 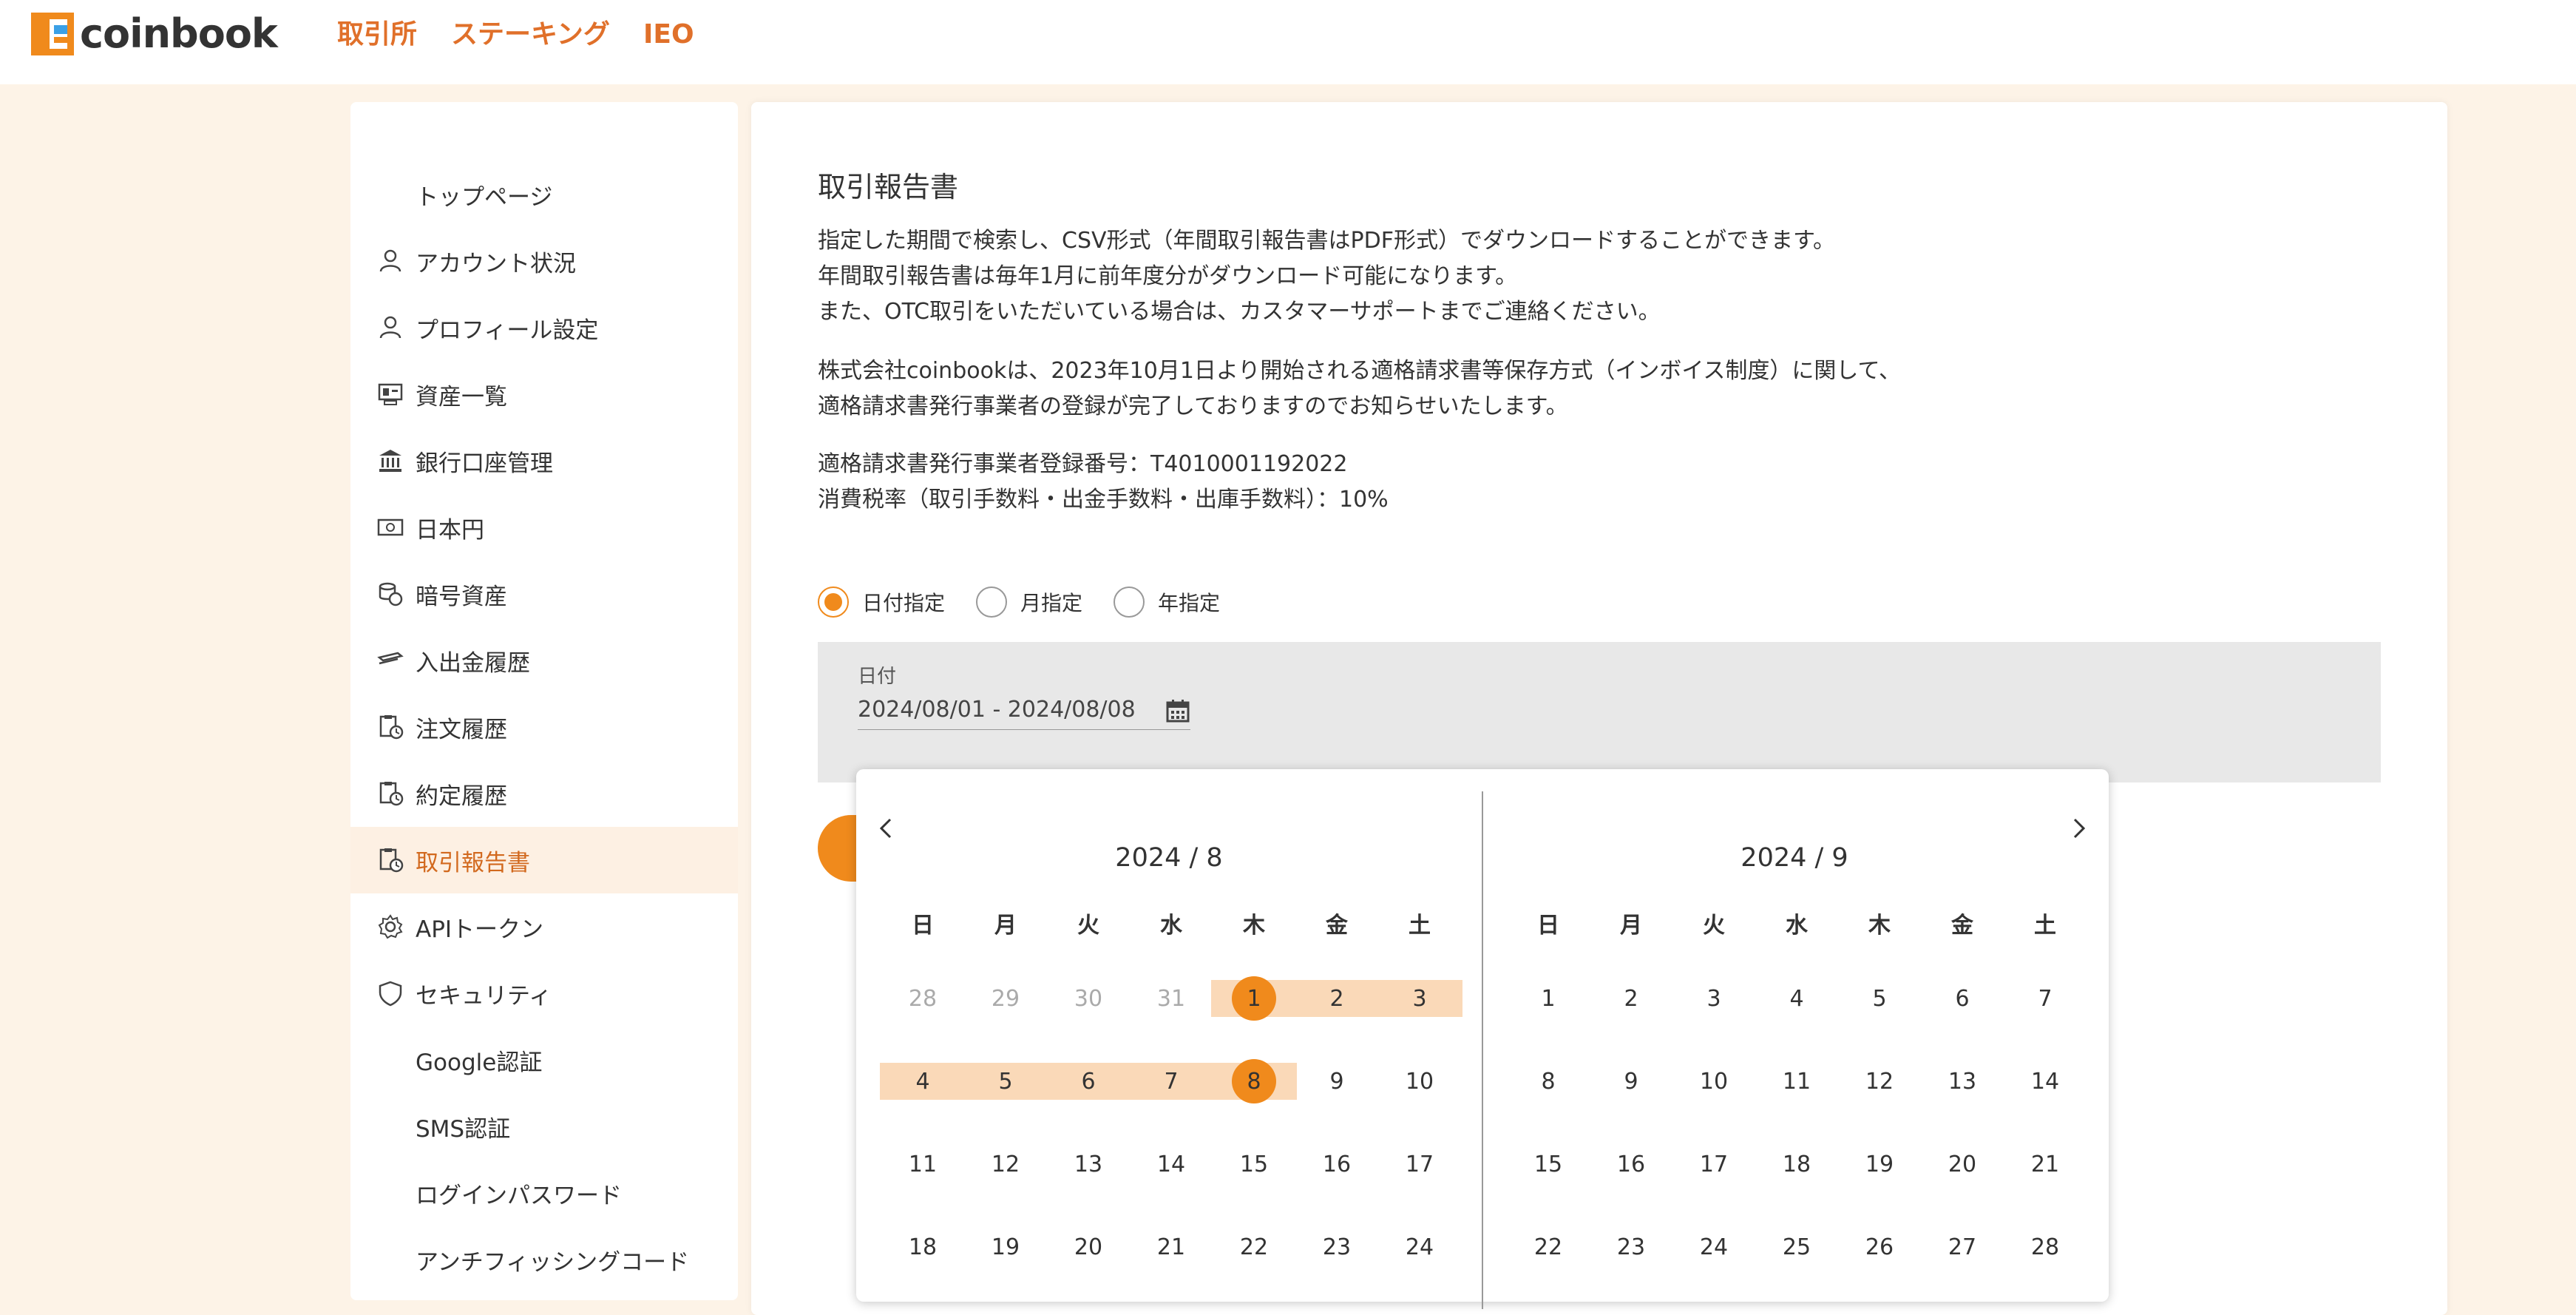 What do you see at coordinates (1029, 602) in the screenshot?
I see `radio-month: 月指定` at bounding box center [1029, 602].